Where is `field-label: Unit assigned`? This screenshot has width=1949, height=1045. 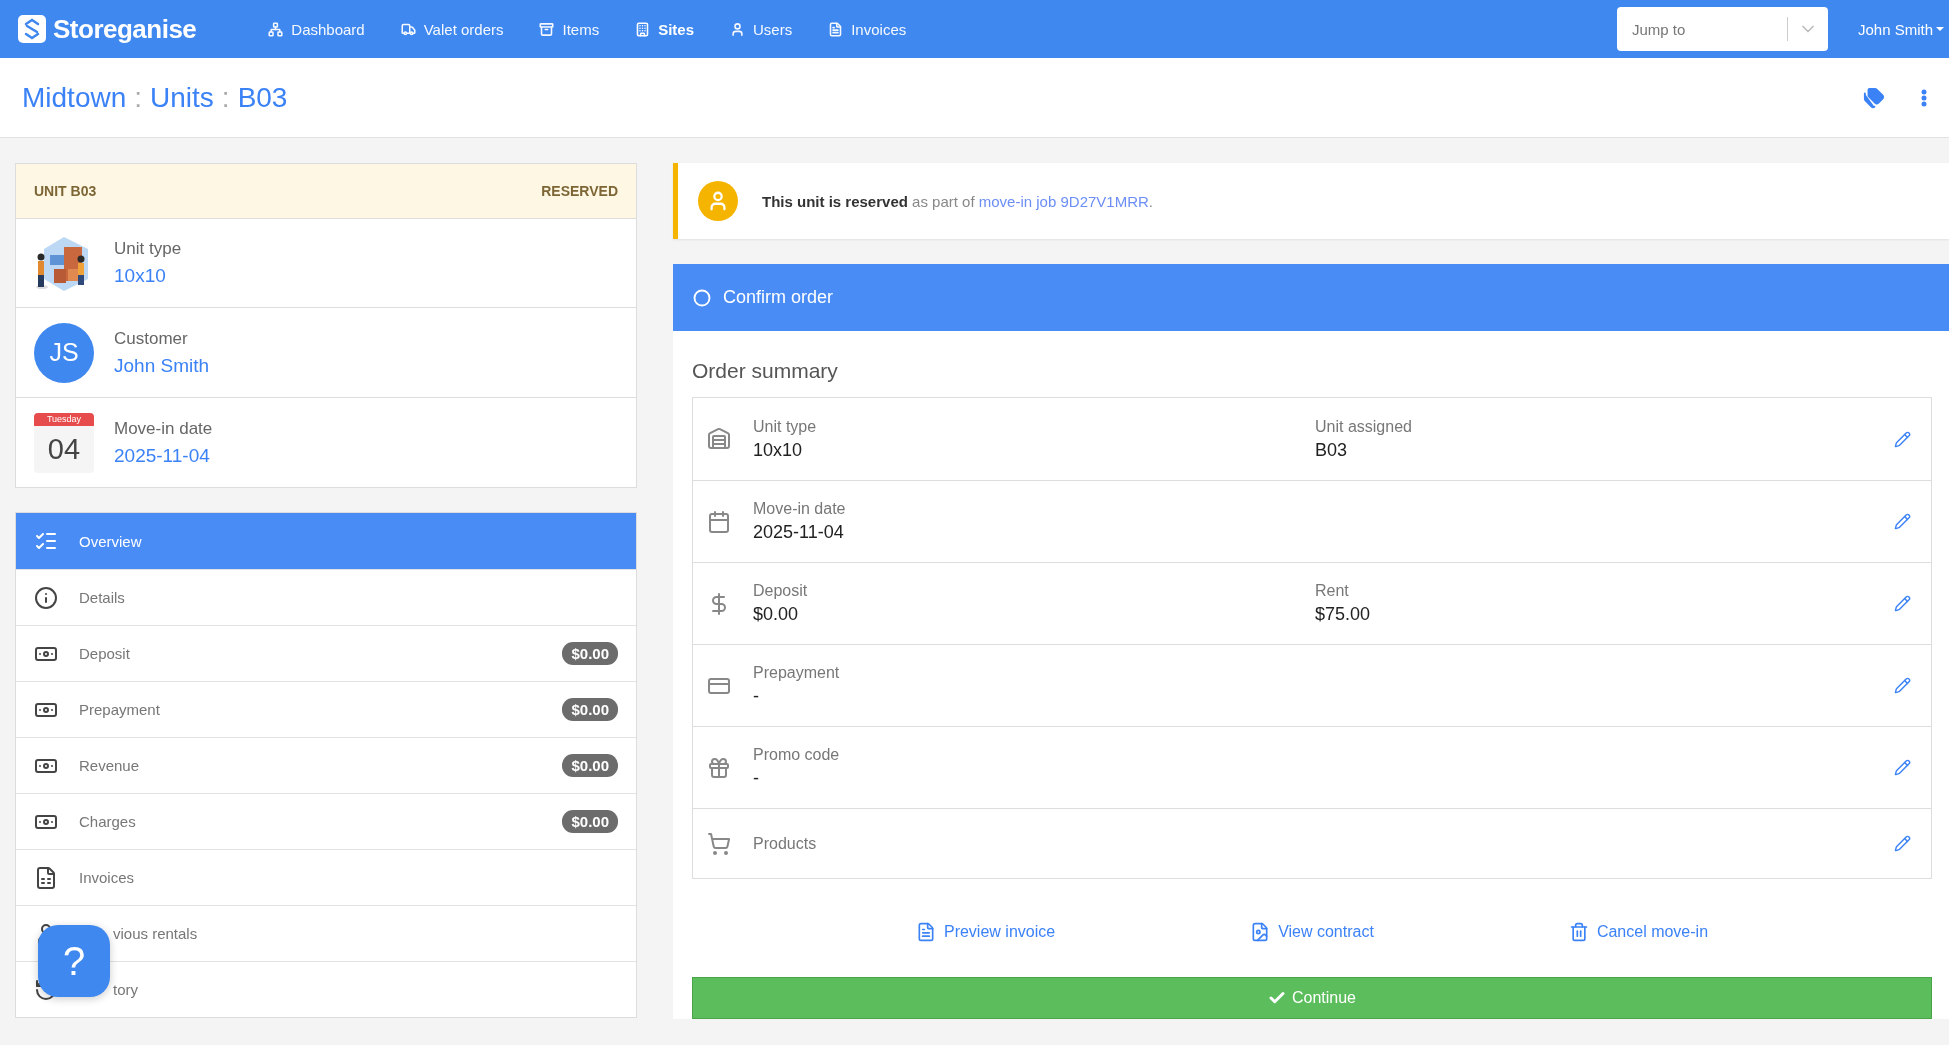 field-label: Unit assigned is located at coordinates (1364, 426).